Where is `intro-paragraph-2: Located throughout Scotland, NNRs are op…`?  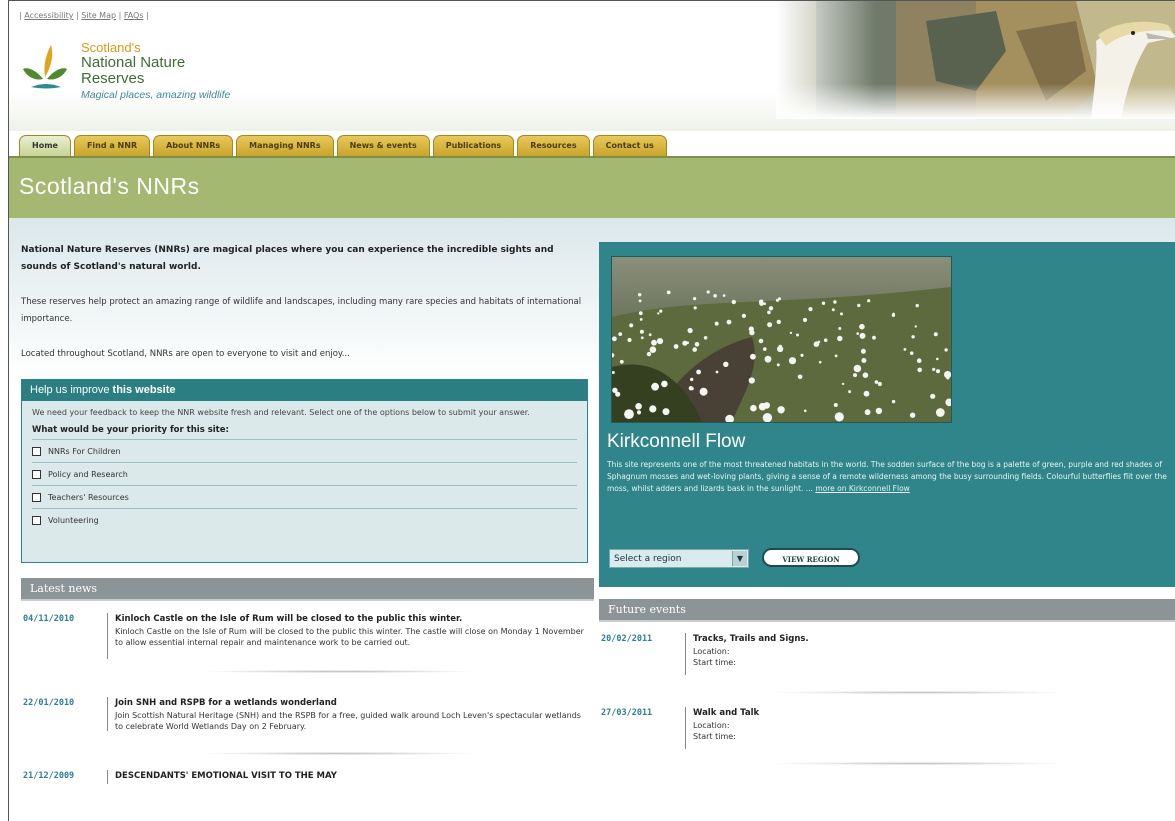
intro-paragraph-2: Located throughout Scotland, NNRs are op… is located at coordinates (185, 354).